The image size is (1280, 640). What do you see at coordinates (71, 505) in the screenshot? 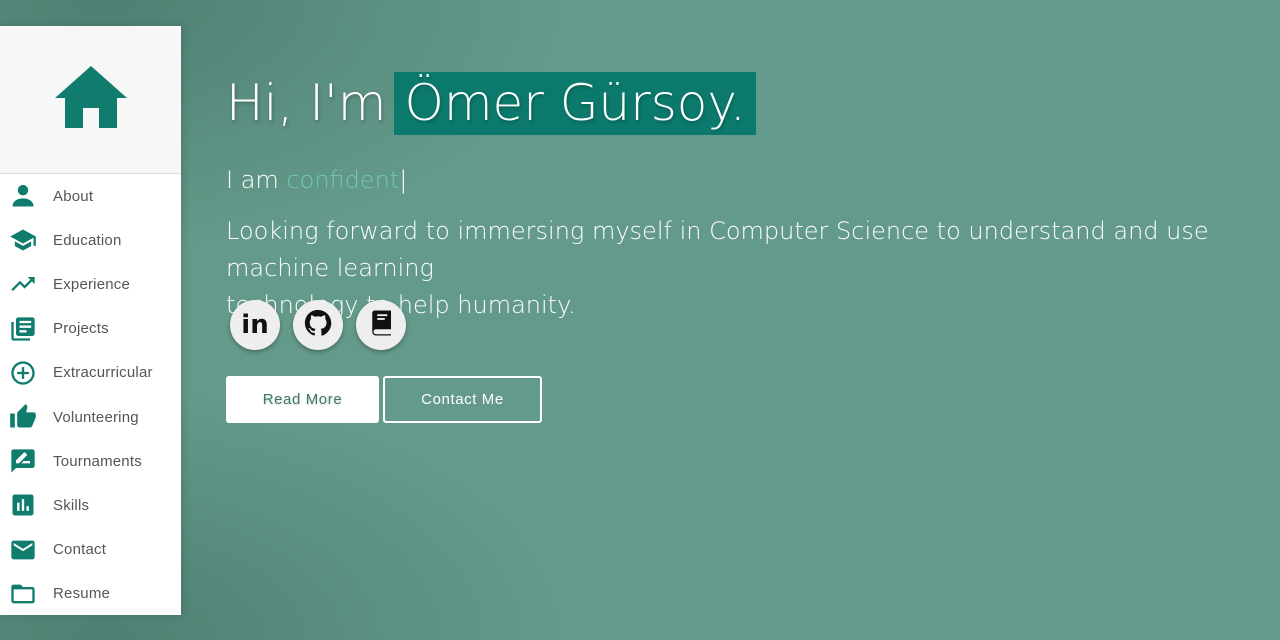
I see `sidebar-item-label: Skills` at bounding box center [71, 505].